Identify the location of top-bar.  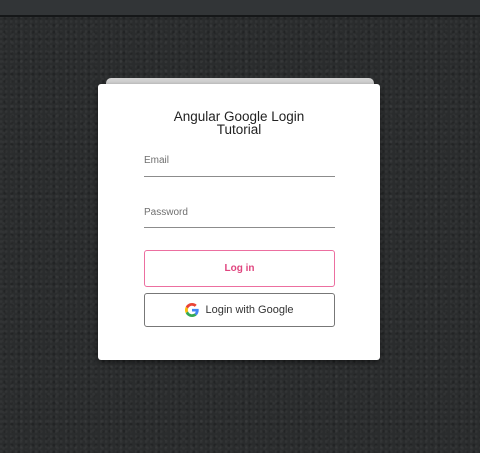
(240, 8).